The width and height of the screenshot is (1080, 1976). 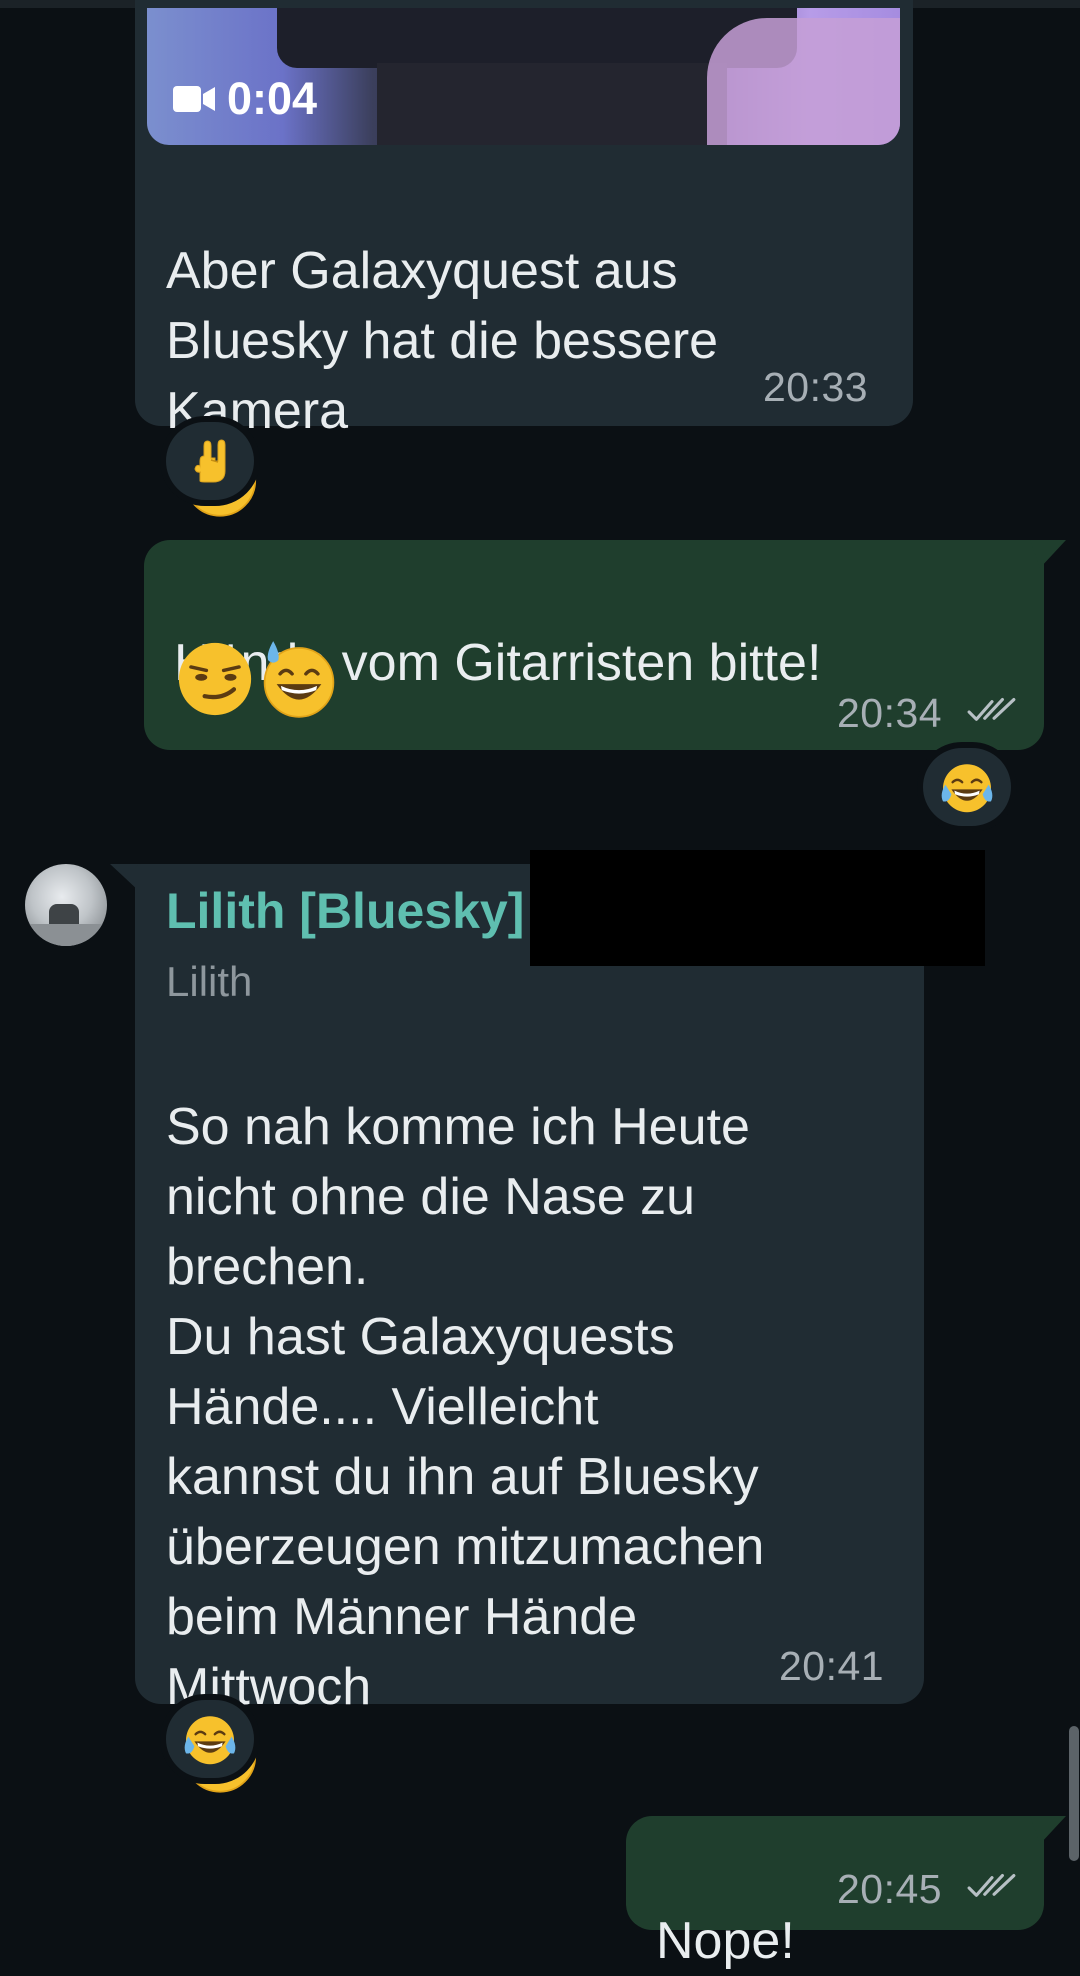 I want to click on sender-name: Lilith [Bluesky], so click(x=345, y=911).